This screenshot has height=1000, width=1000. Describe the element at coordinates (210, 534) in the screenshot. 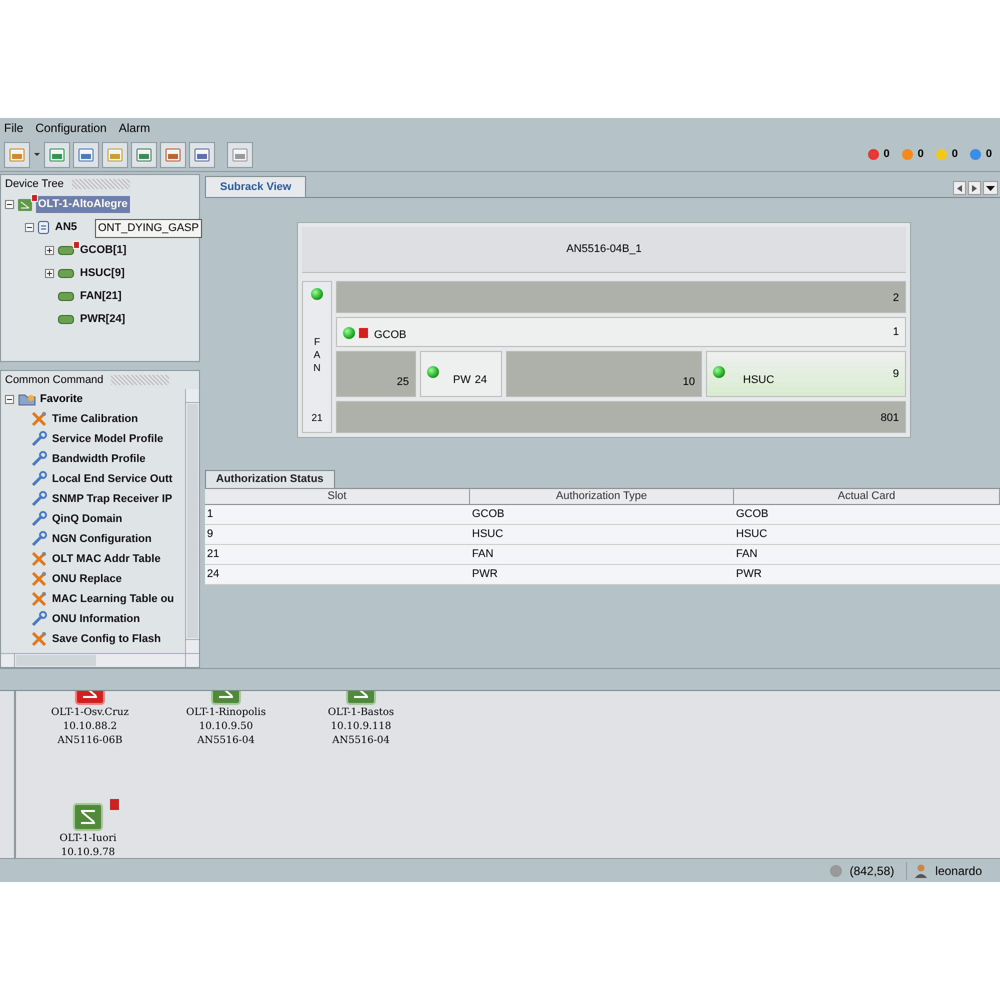

I see `table-cell-text: 9` at that location.